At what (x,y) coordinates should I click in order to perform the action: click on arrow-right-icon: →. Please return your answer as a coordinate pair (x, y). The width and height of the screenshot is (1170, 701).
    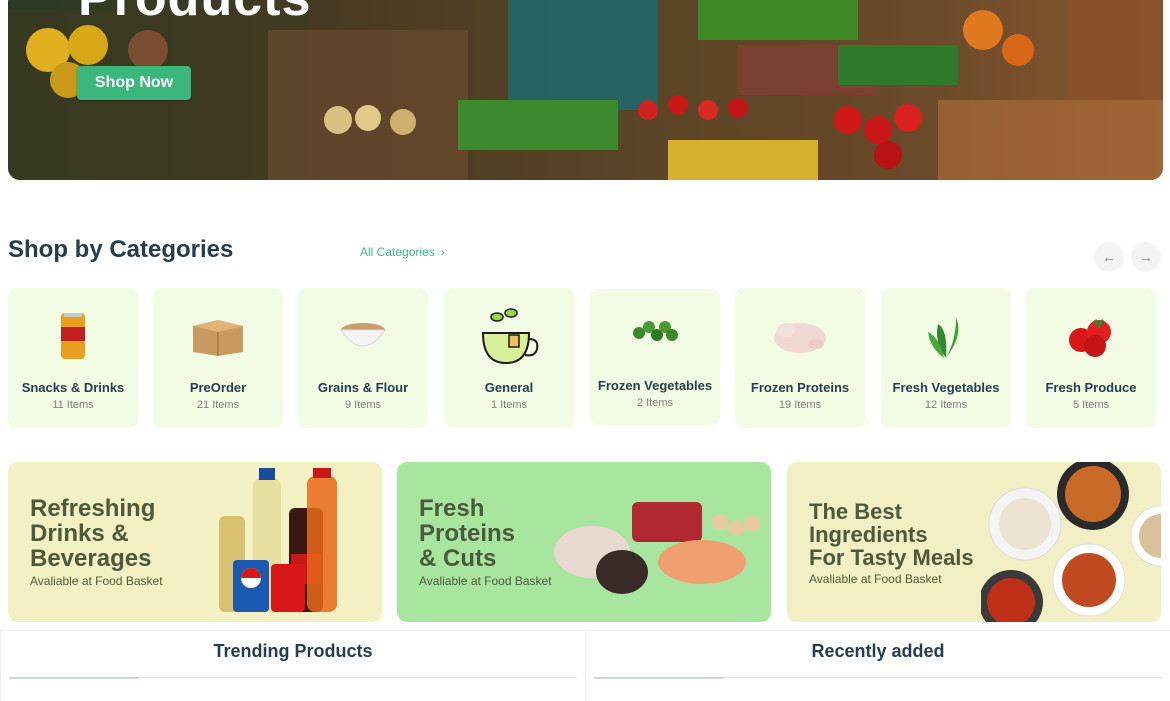
    Looking at the image, I should click on (1146, 257).